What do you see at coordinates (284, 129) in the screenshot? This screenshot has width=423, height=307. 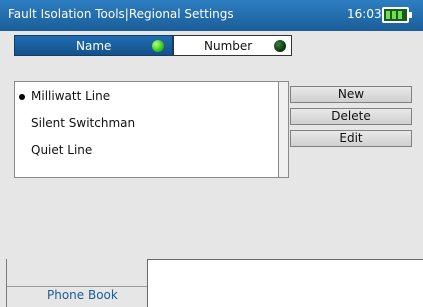 I see `list-scrollbar` at bounding box center [284, 129].